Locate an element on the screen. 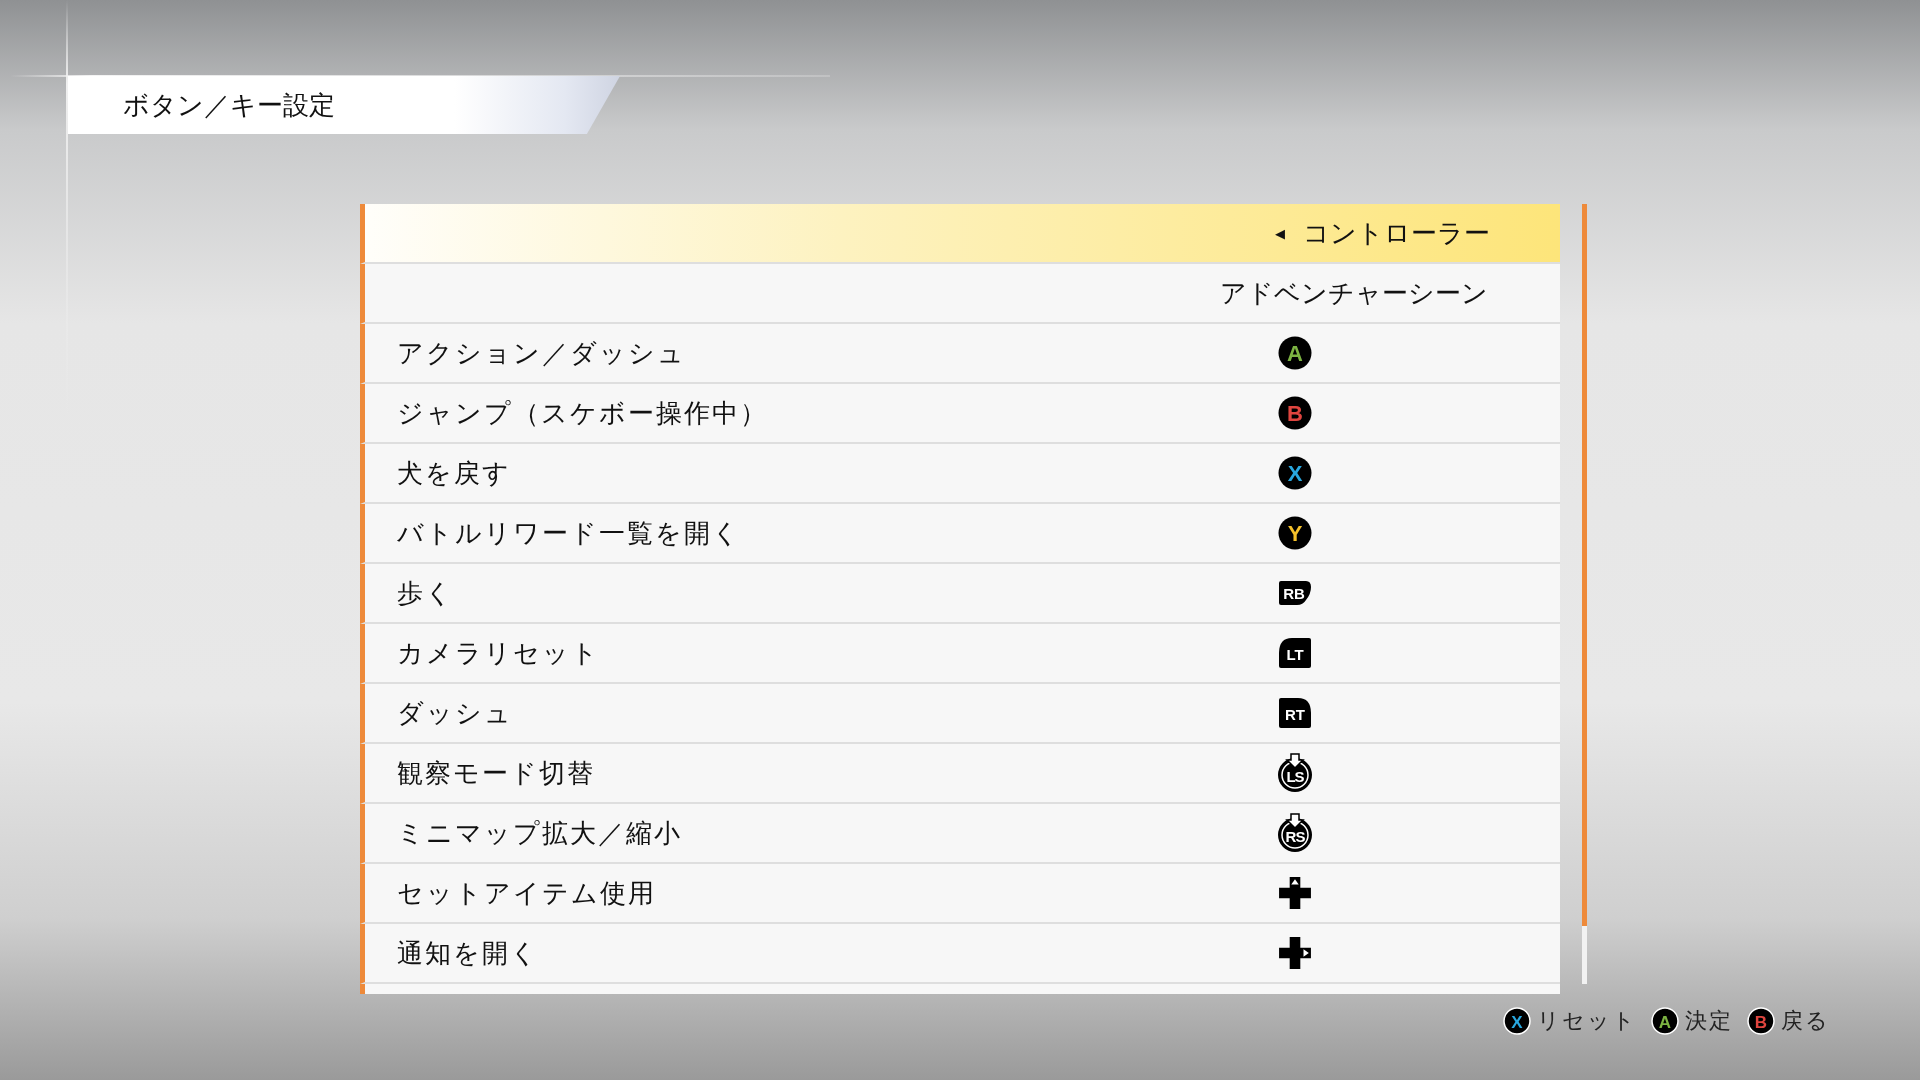  action-label: 歩く is located at coordinates (425, 593).